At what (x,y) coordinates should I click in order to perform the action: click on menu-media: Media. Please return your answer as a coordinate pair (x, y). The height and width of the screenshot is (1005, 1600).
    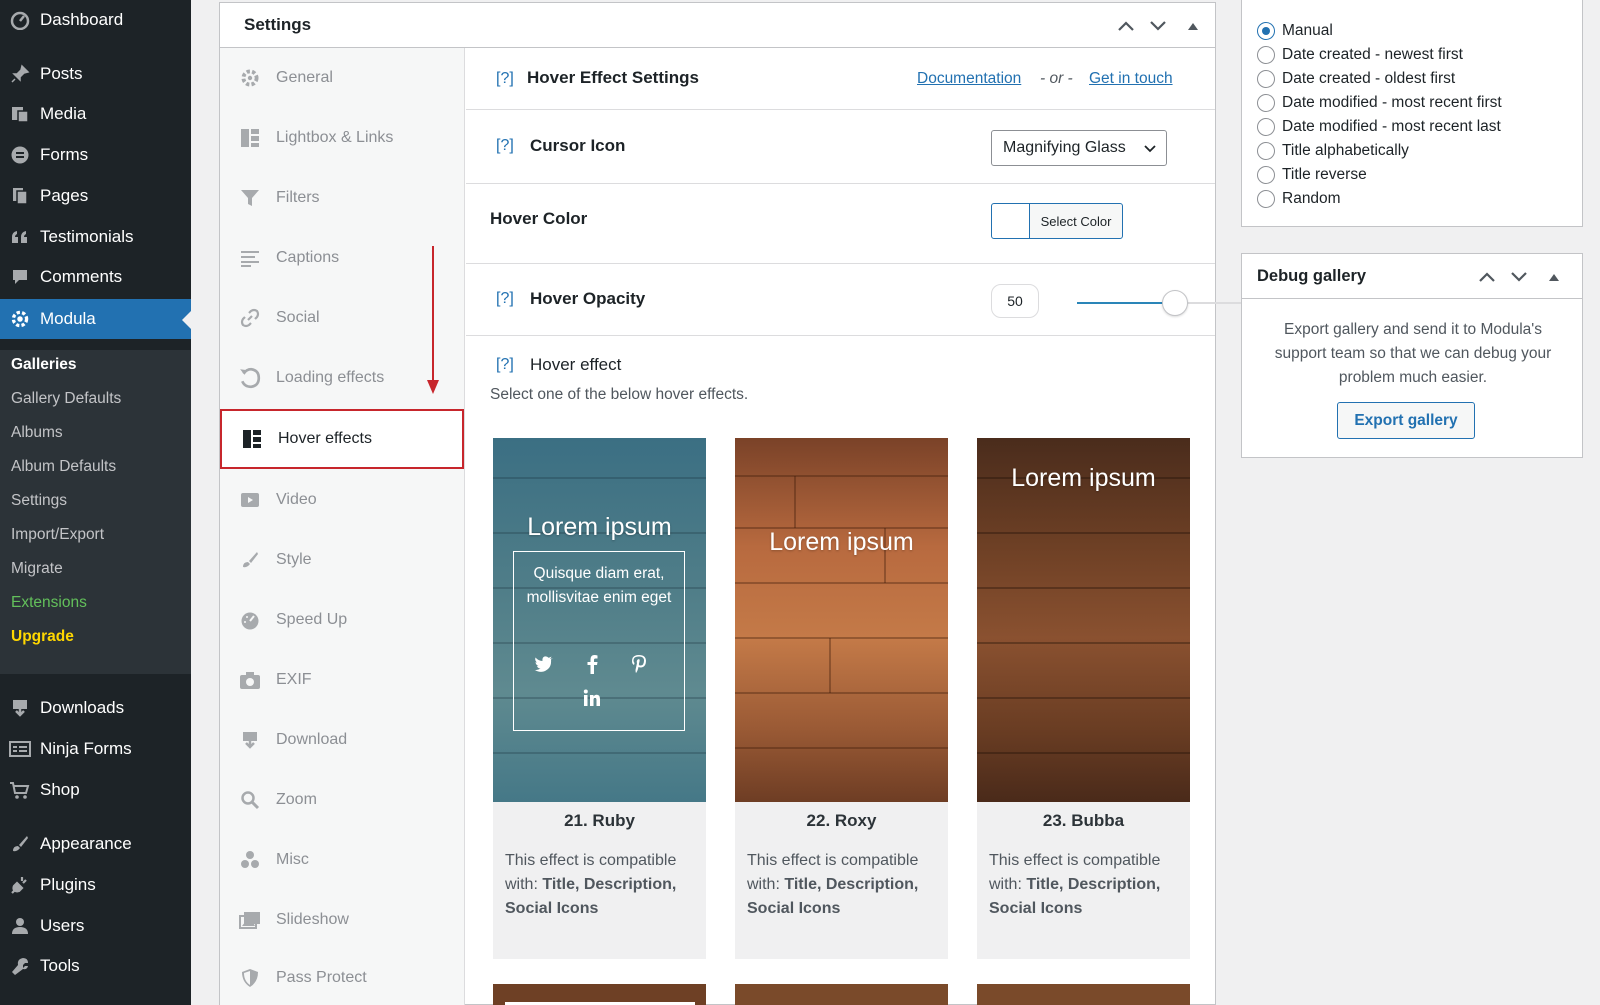
    Looking at the image, I should click on (95, 114).